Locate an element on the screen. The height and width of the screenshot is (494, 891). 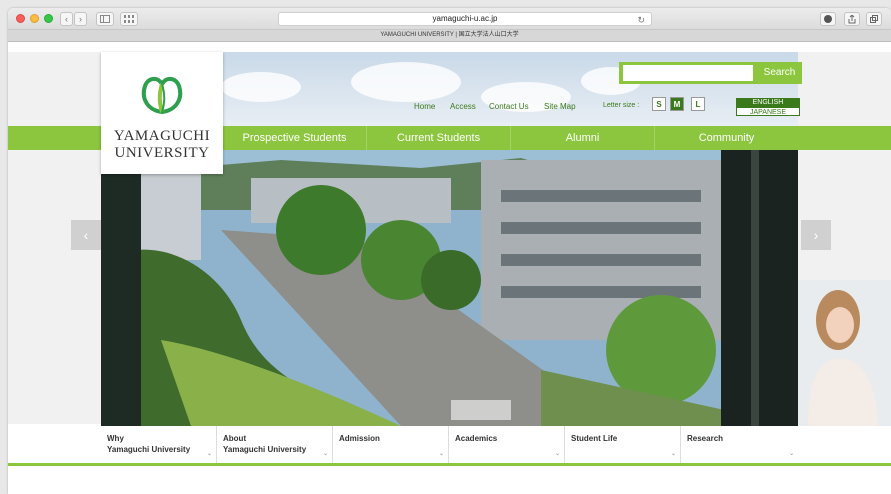
grid-icon is located at coordinates (129, 19).